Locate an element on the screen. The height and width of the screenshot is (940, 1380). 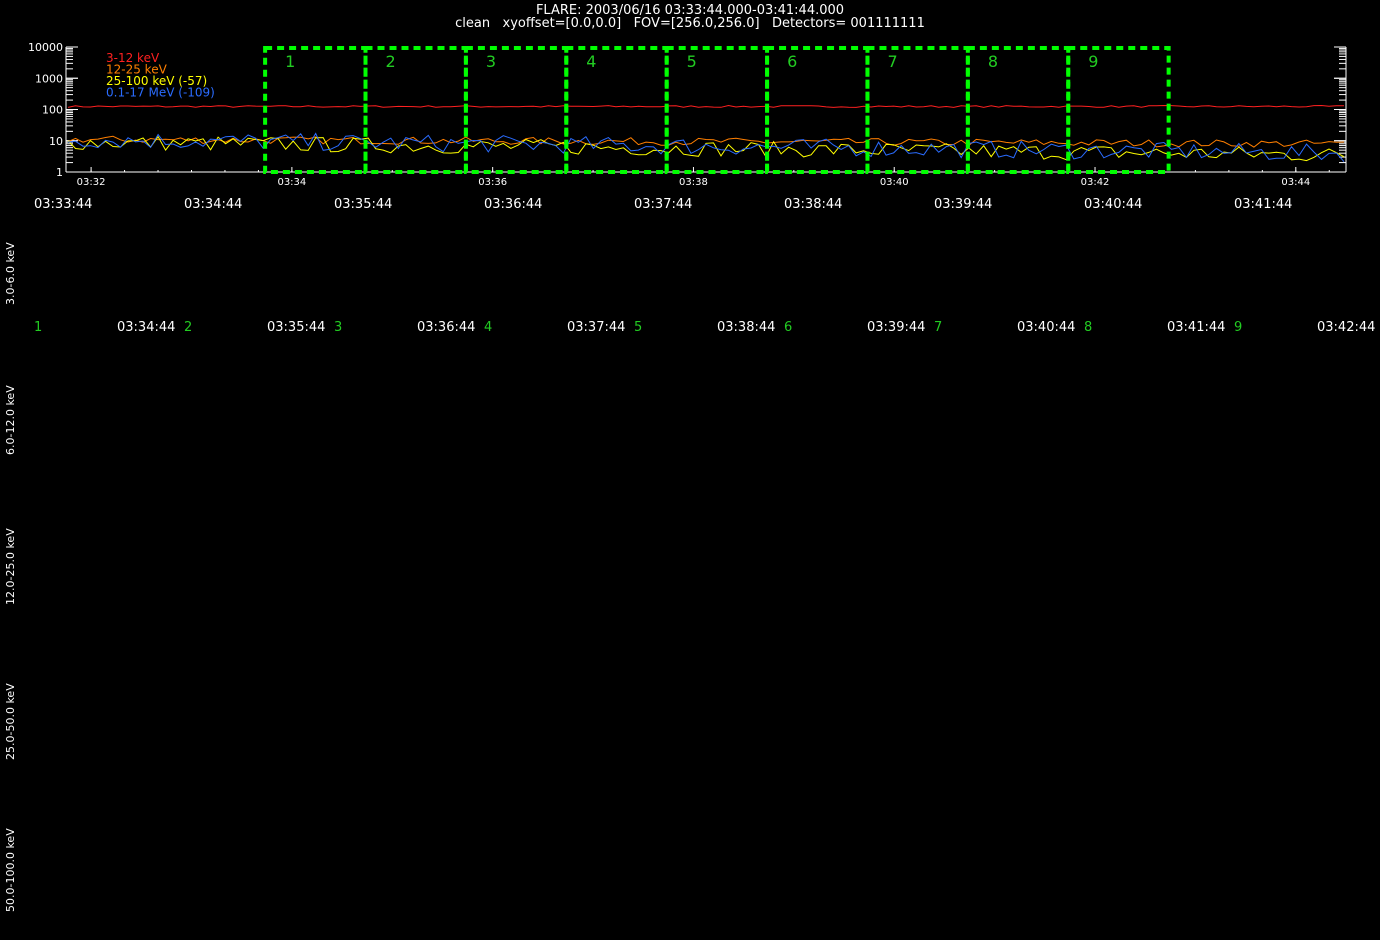
image-panel-number: 8 is located at coordinates (1088, 327).